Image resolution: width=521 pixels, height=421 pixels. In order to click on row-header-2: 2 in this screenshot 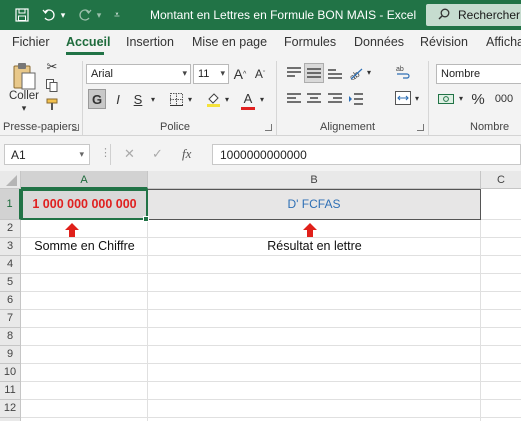, I will do `click(10, 229)`.